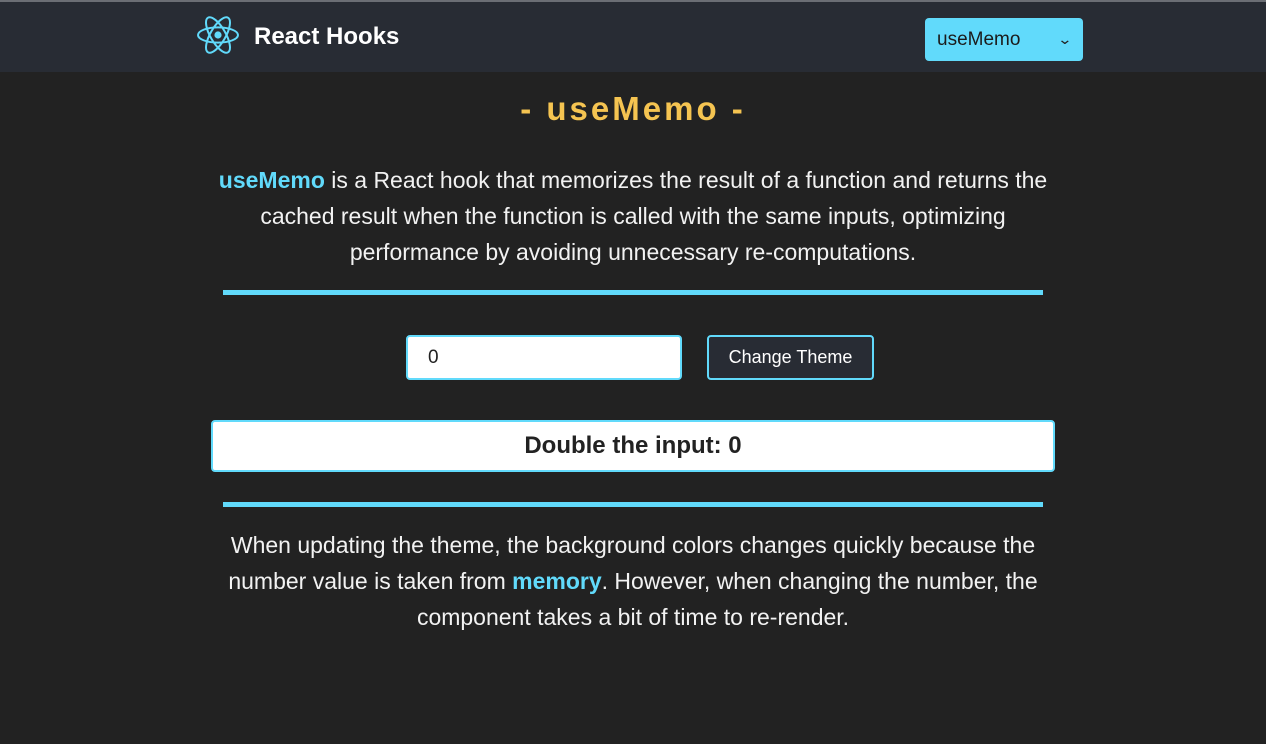 This screenshot has width=1266, height=744. I want to click on brand: React Hooks, so click(298, 37).